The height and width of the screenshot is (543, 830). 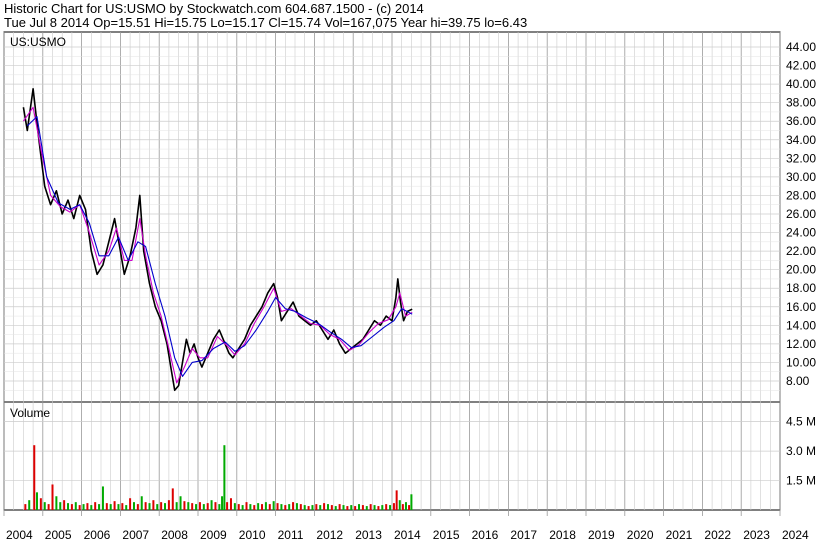 What do you see at coordinates (801, 84) in the screenshot?
I see `y-tick-label: 40.00` at bounding box center [801, 84].